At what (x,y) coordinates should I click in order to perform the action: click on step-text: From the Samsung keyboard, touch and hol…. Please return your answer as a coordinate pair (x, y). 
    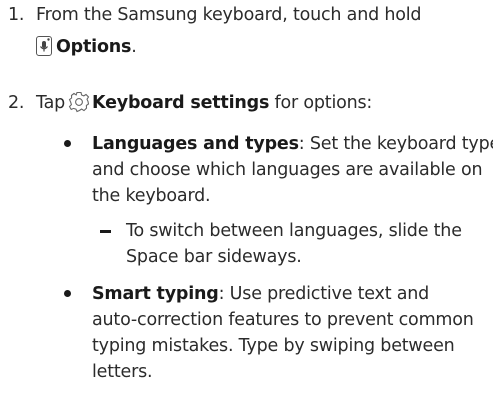
    Looking at the image, I should click on (229, 15).